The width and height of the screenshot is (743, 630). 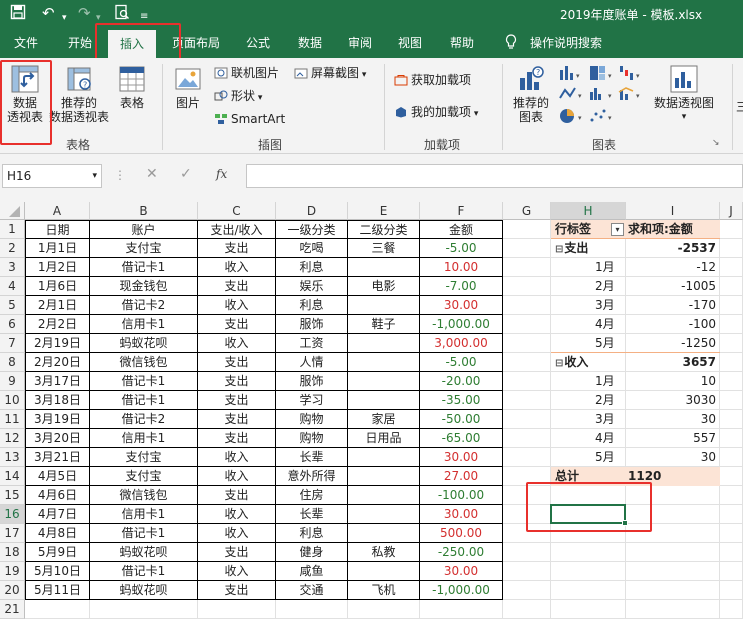 What do you see at coordinates (739, 105) in the screenshot?
I see `tours-button-cut: 三` at bounding box center [739, 105].